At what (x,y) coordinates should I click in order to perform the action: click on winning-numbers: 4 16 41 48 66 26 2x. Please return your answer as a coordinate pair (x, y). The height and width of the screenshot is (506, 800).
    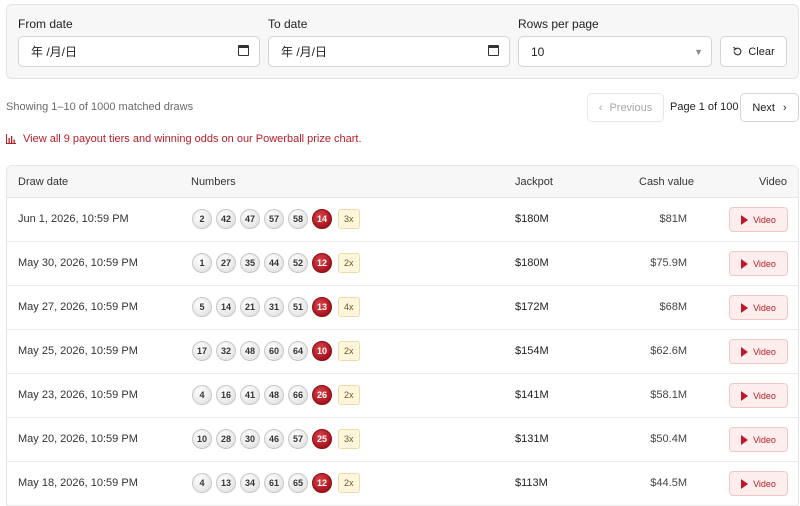
    Looking at the image, I should click on (276, 395).